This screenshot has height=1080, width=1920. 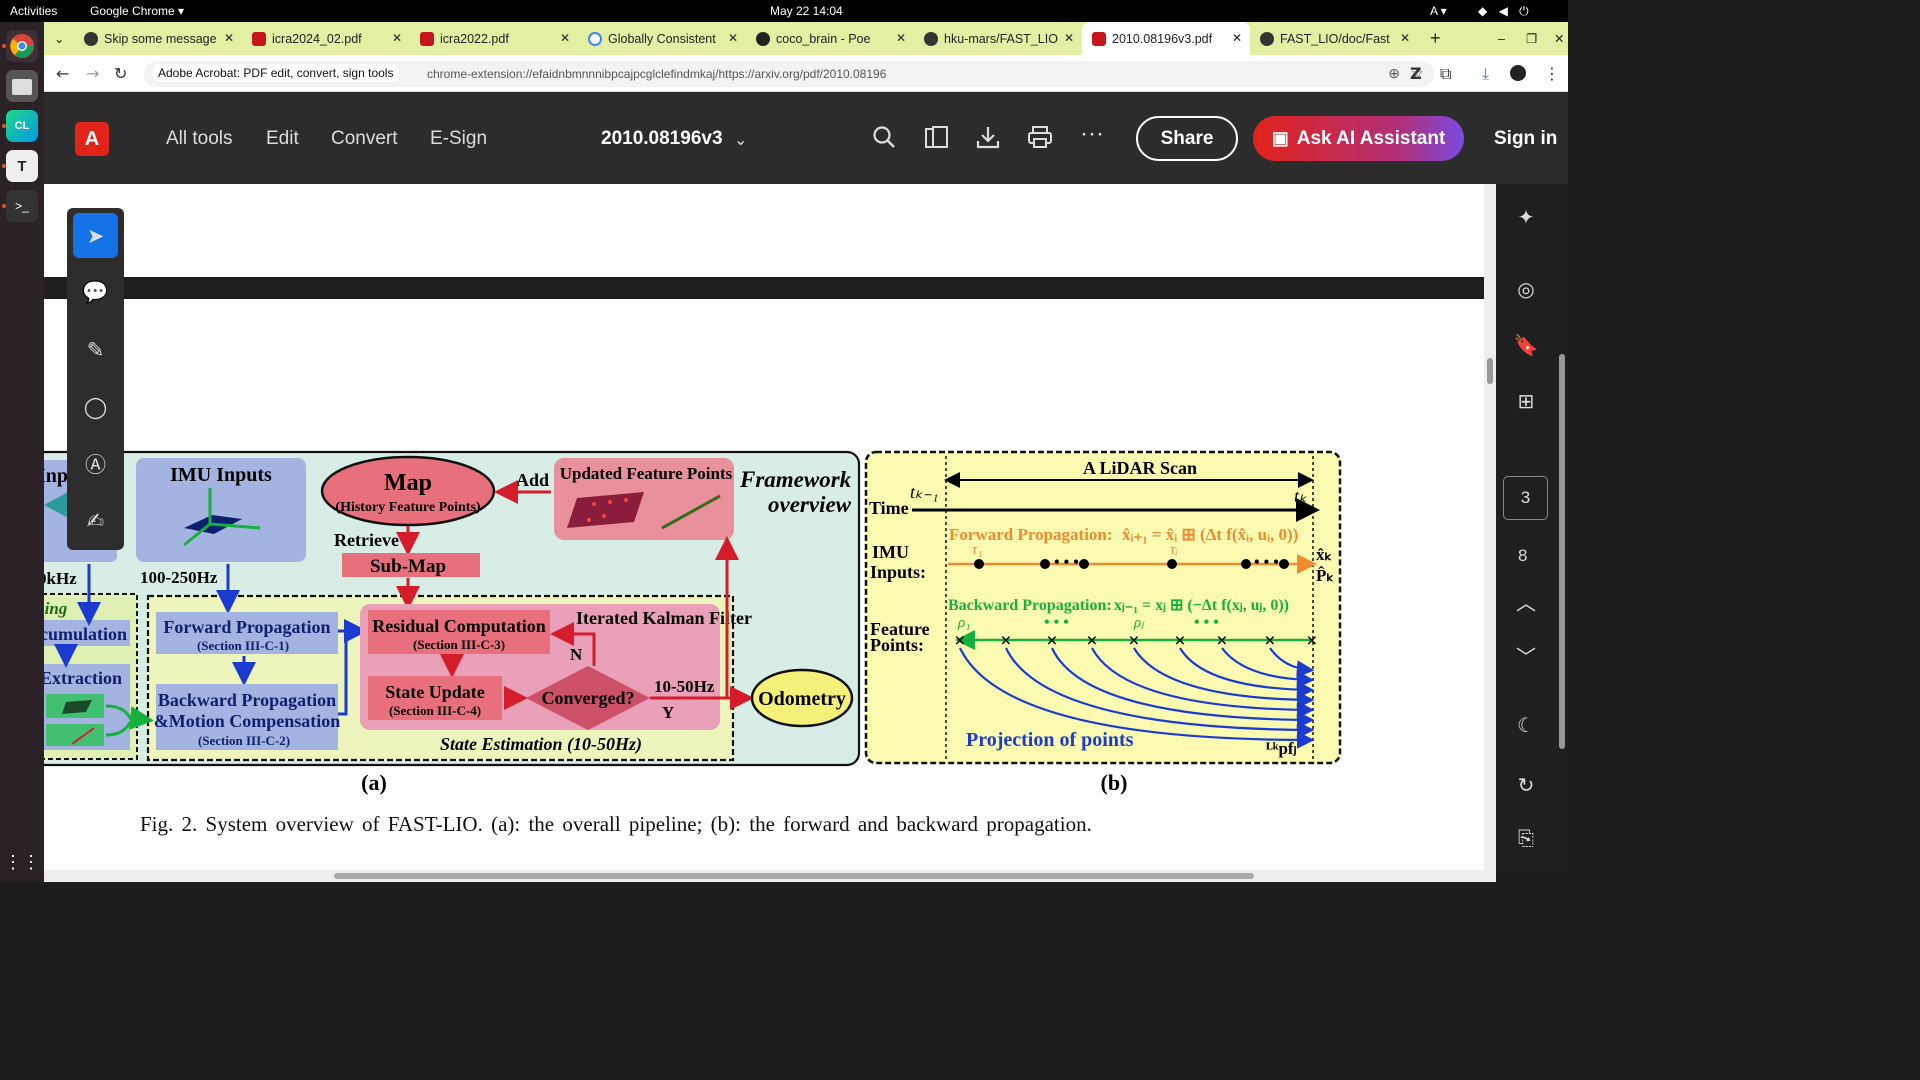 What do you see at coordinates (95, 406) in the screenshot?
I see `draw-lasso-icon: ◯` at bounding box center [95, 406].